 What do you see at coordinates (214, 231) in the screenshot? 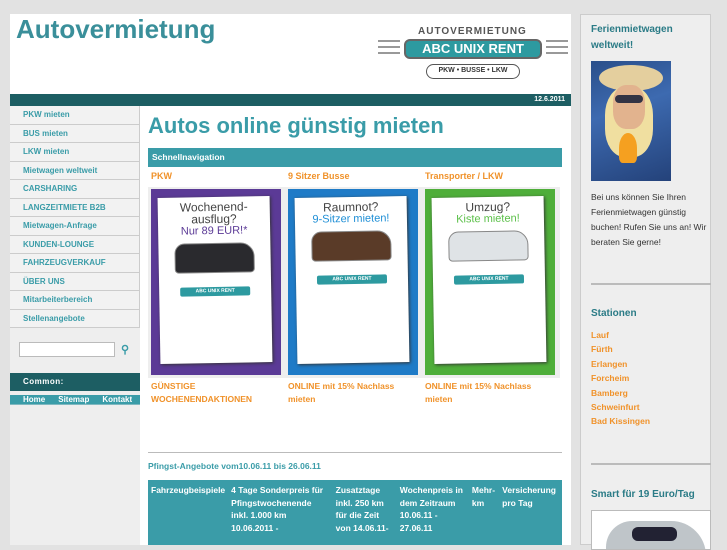
I see `poster-subline: Nur 89 EUR!*` at bounding box center [214, 231].